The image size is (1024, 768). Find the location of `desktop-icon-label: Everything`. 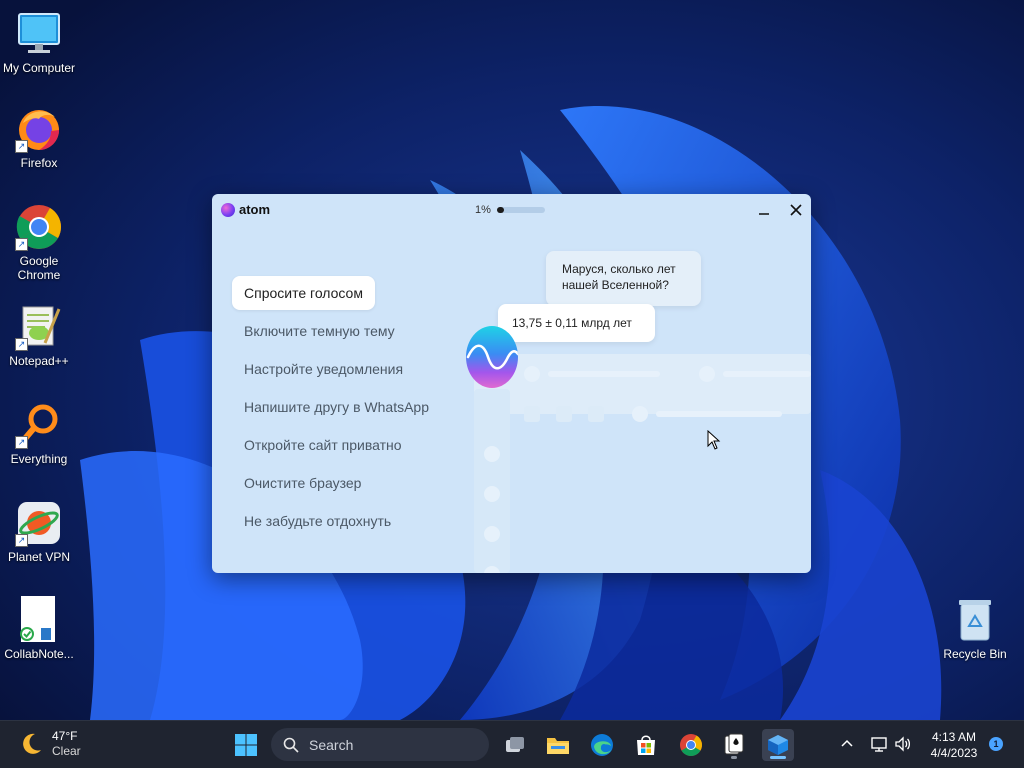

desktop-icon-label: Everything is located at coordinates (39, 459).